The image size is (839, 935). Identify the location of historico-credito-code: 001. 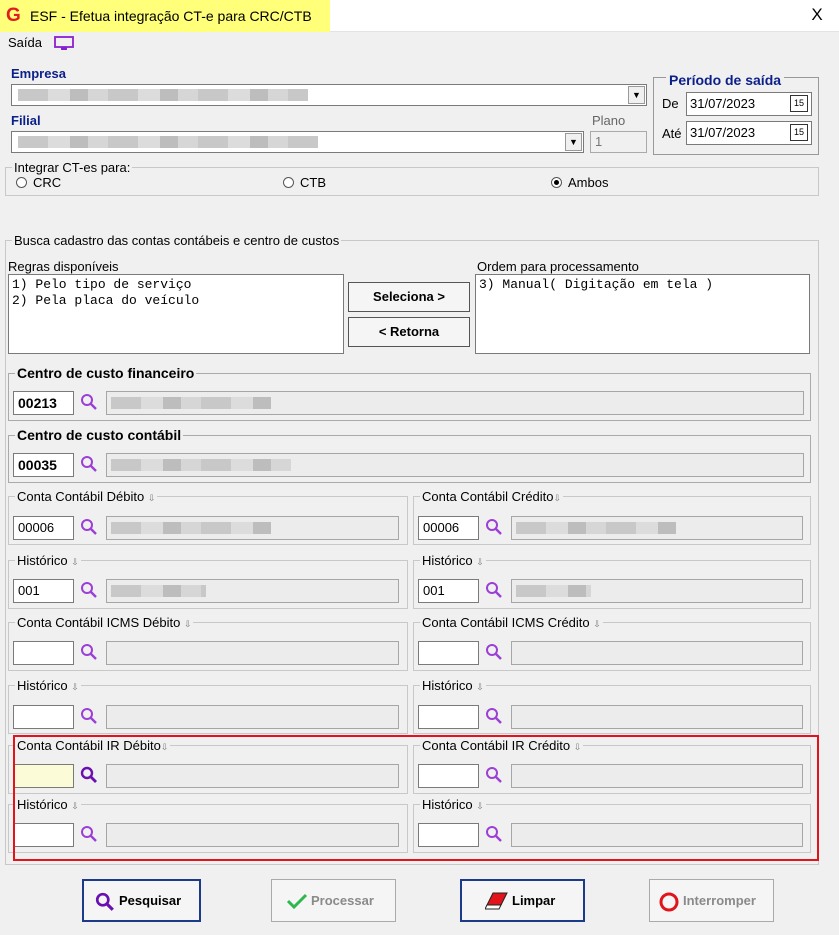
(448, 591).